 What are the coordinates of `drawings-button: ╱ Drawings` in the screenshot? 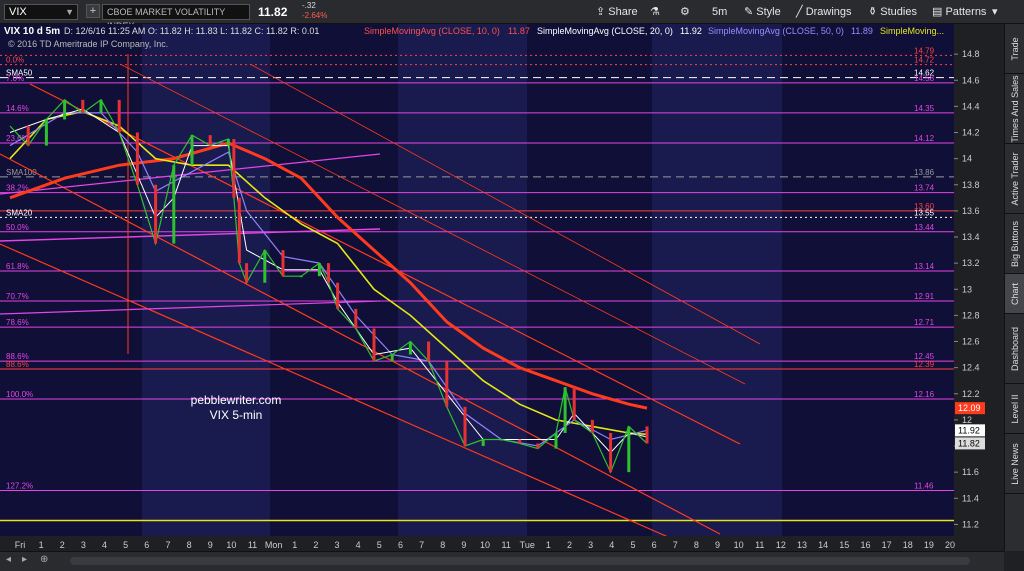 It's located at (824, 12).